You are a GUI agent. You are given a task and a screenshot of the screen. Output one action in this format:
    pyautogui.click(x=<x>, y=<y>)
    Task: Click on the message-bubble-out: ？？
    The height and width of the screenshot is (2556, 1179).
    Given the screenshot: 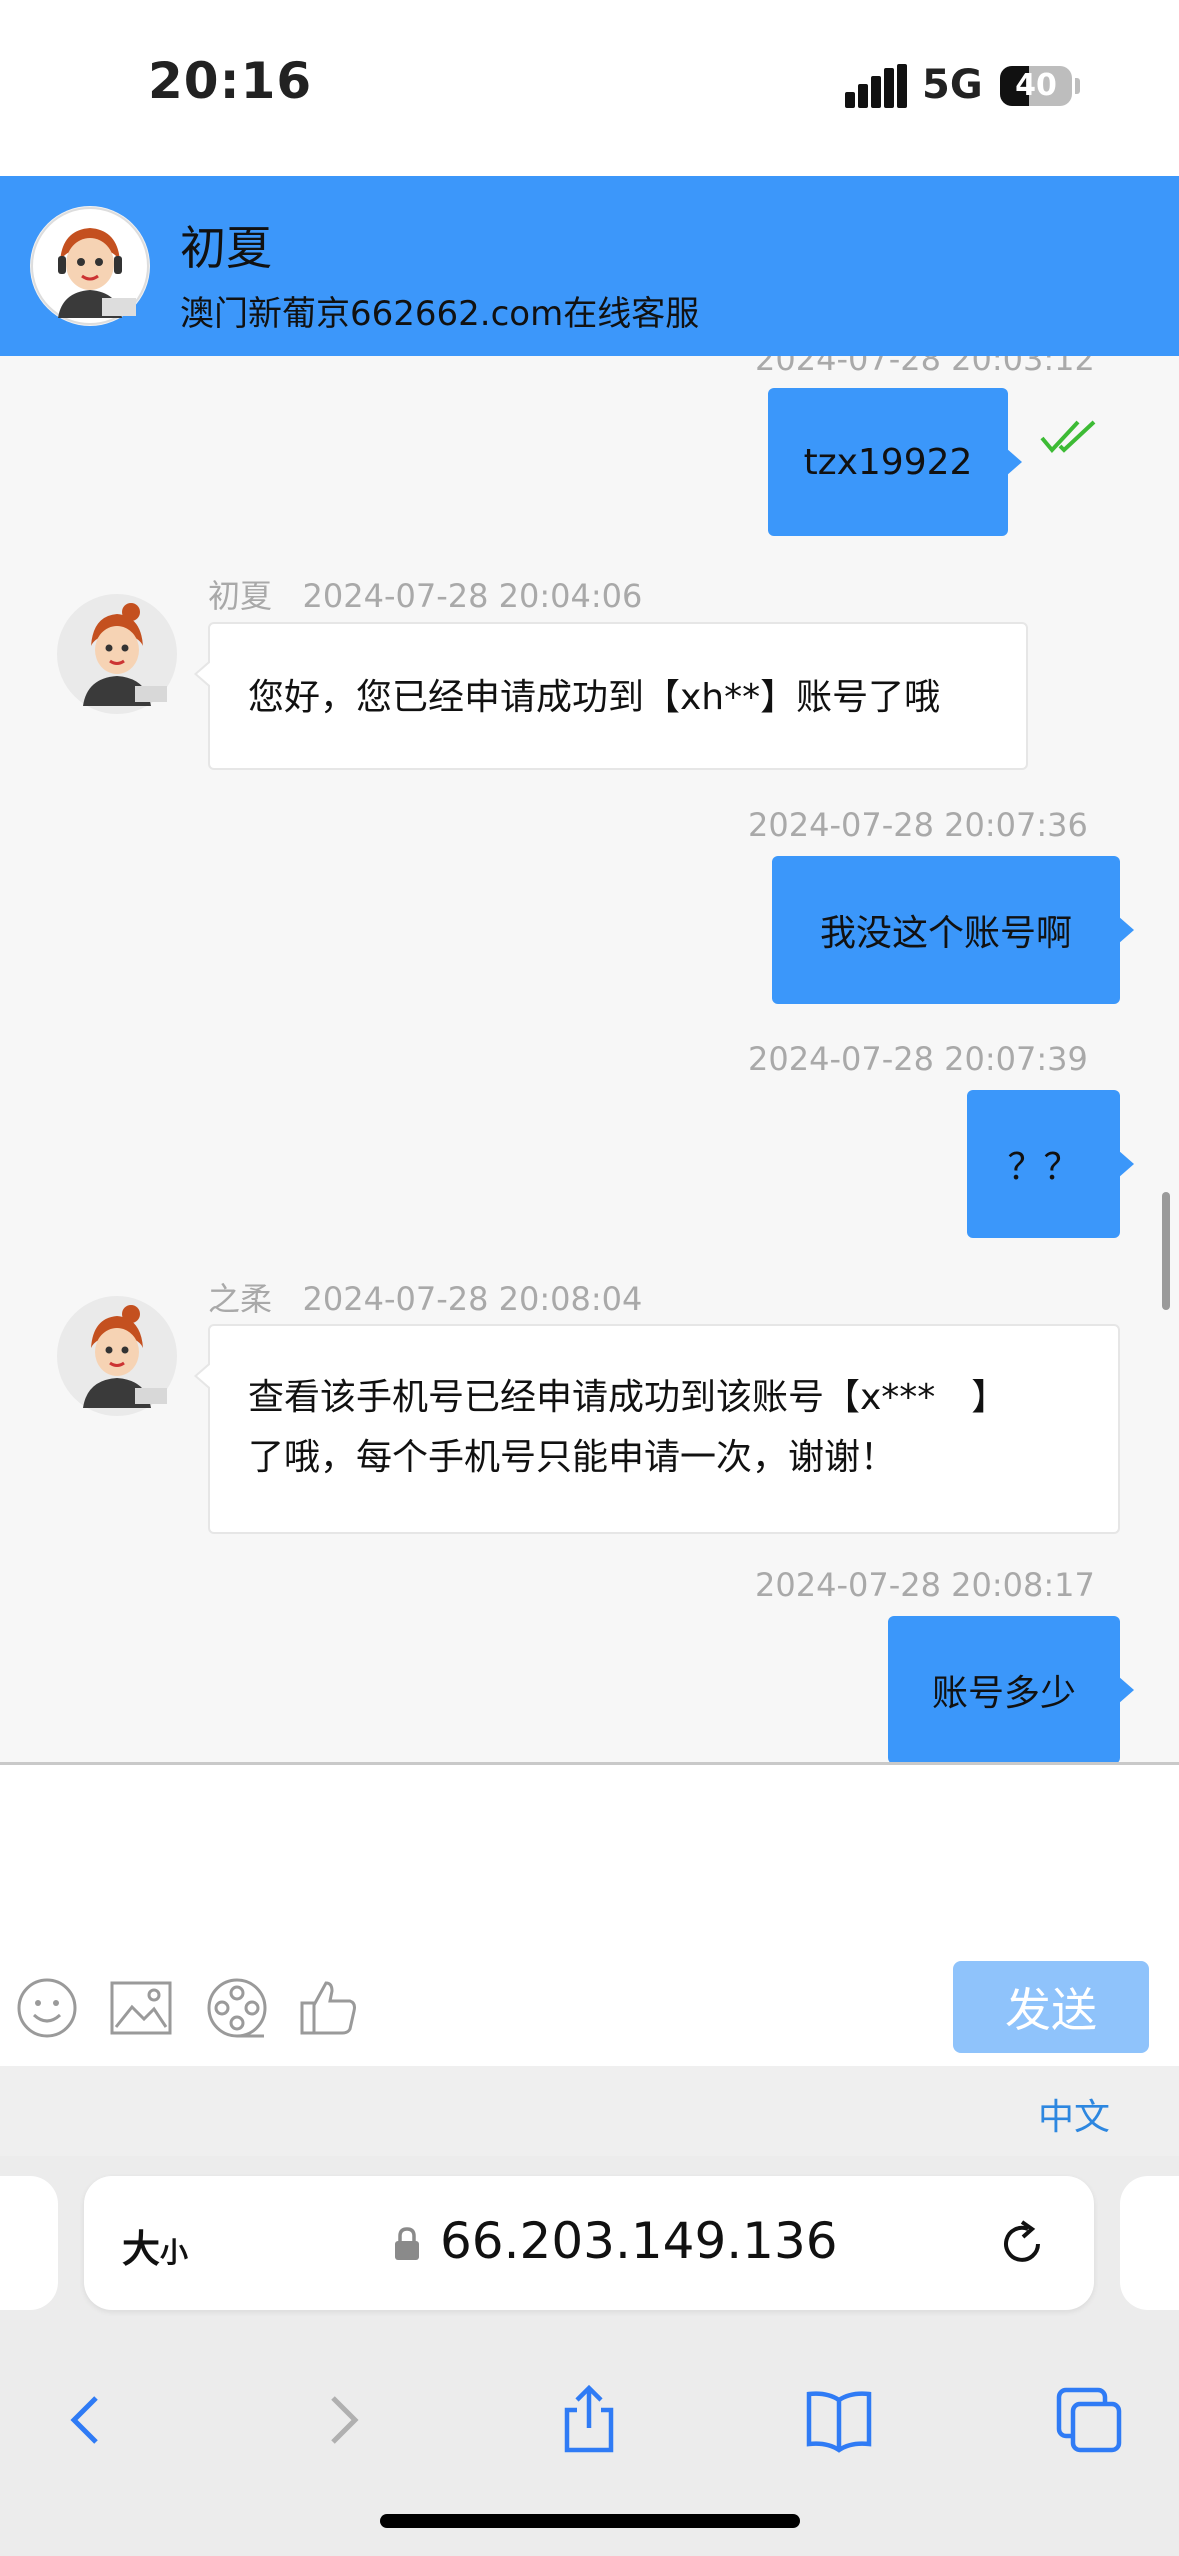 What is the action you would take?
    pyautogui.click(x=1050, y=1164)
    